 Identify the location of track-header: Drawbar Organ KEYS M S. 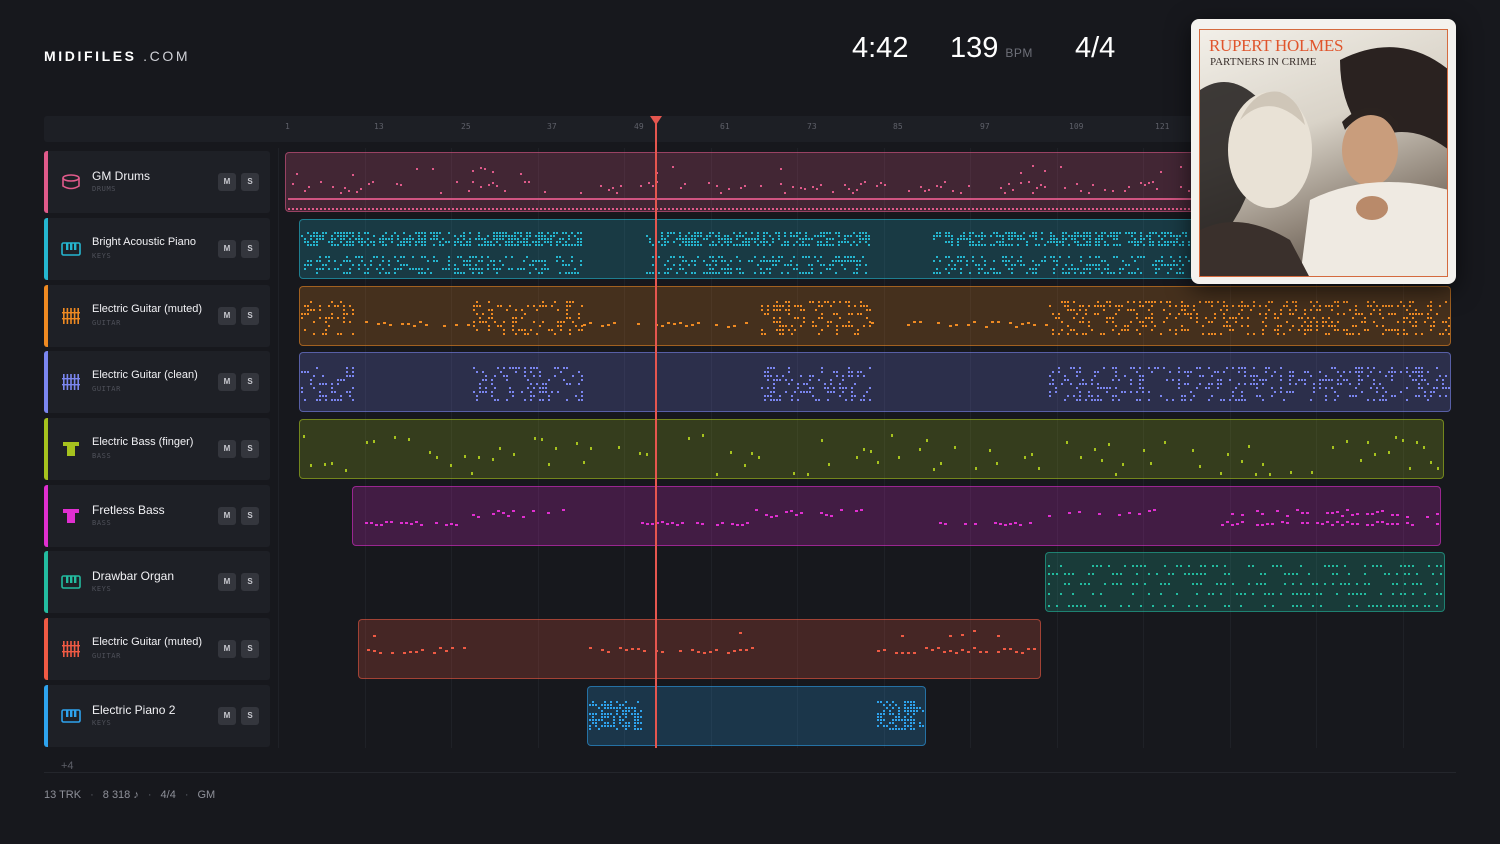
(157, 582).